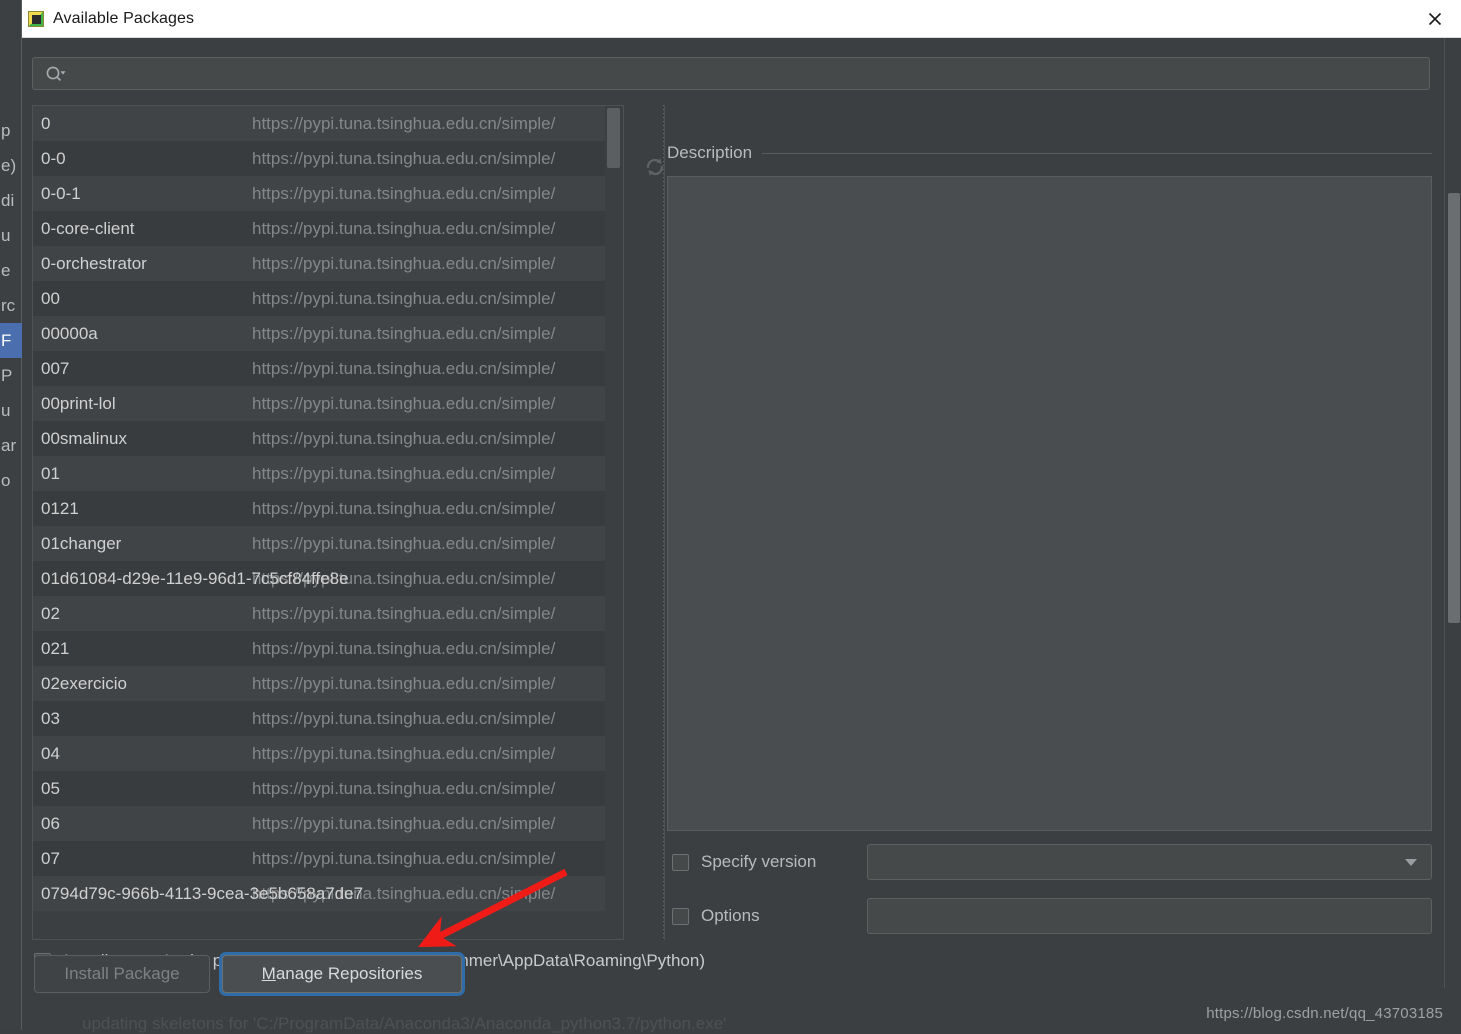 Image resolution: width=1461 pixels, height=1034 pixels. I want to click on watermark: https://blog.csdn.net/qq_43703185, so click(1324, 1013).